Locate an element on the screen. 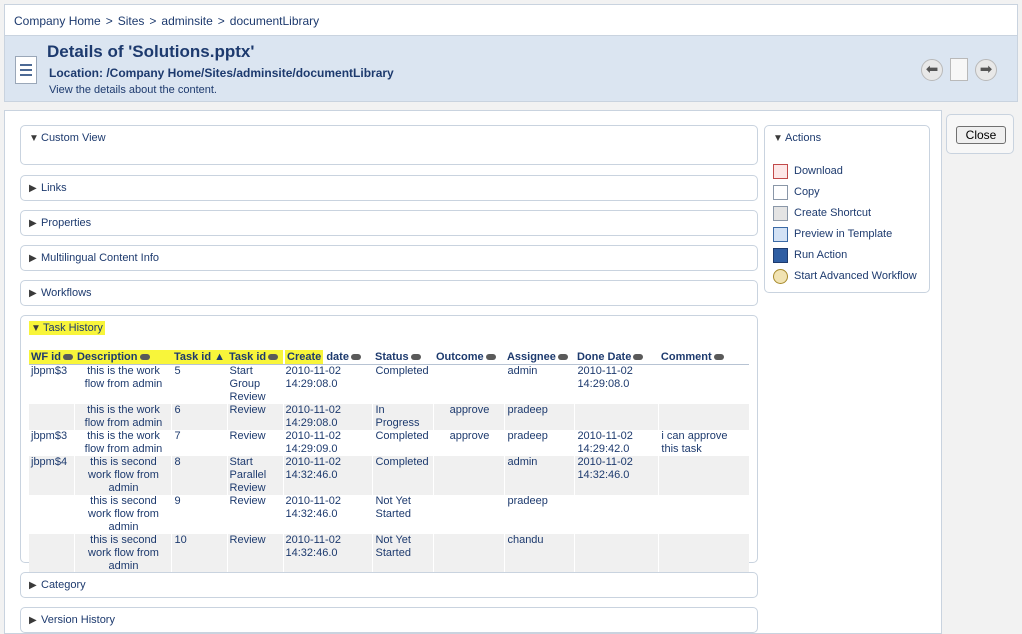  close-button: Close is located at coordinates (981, 135).